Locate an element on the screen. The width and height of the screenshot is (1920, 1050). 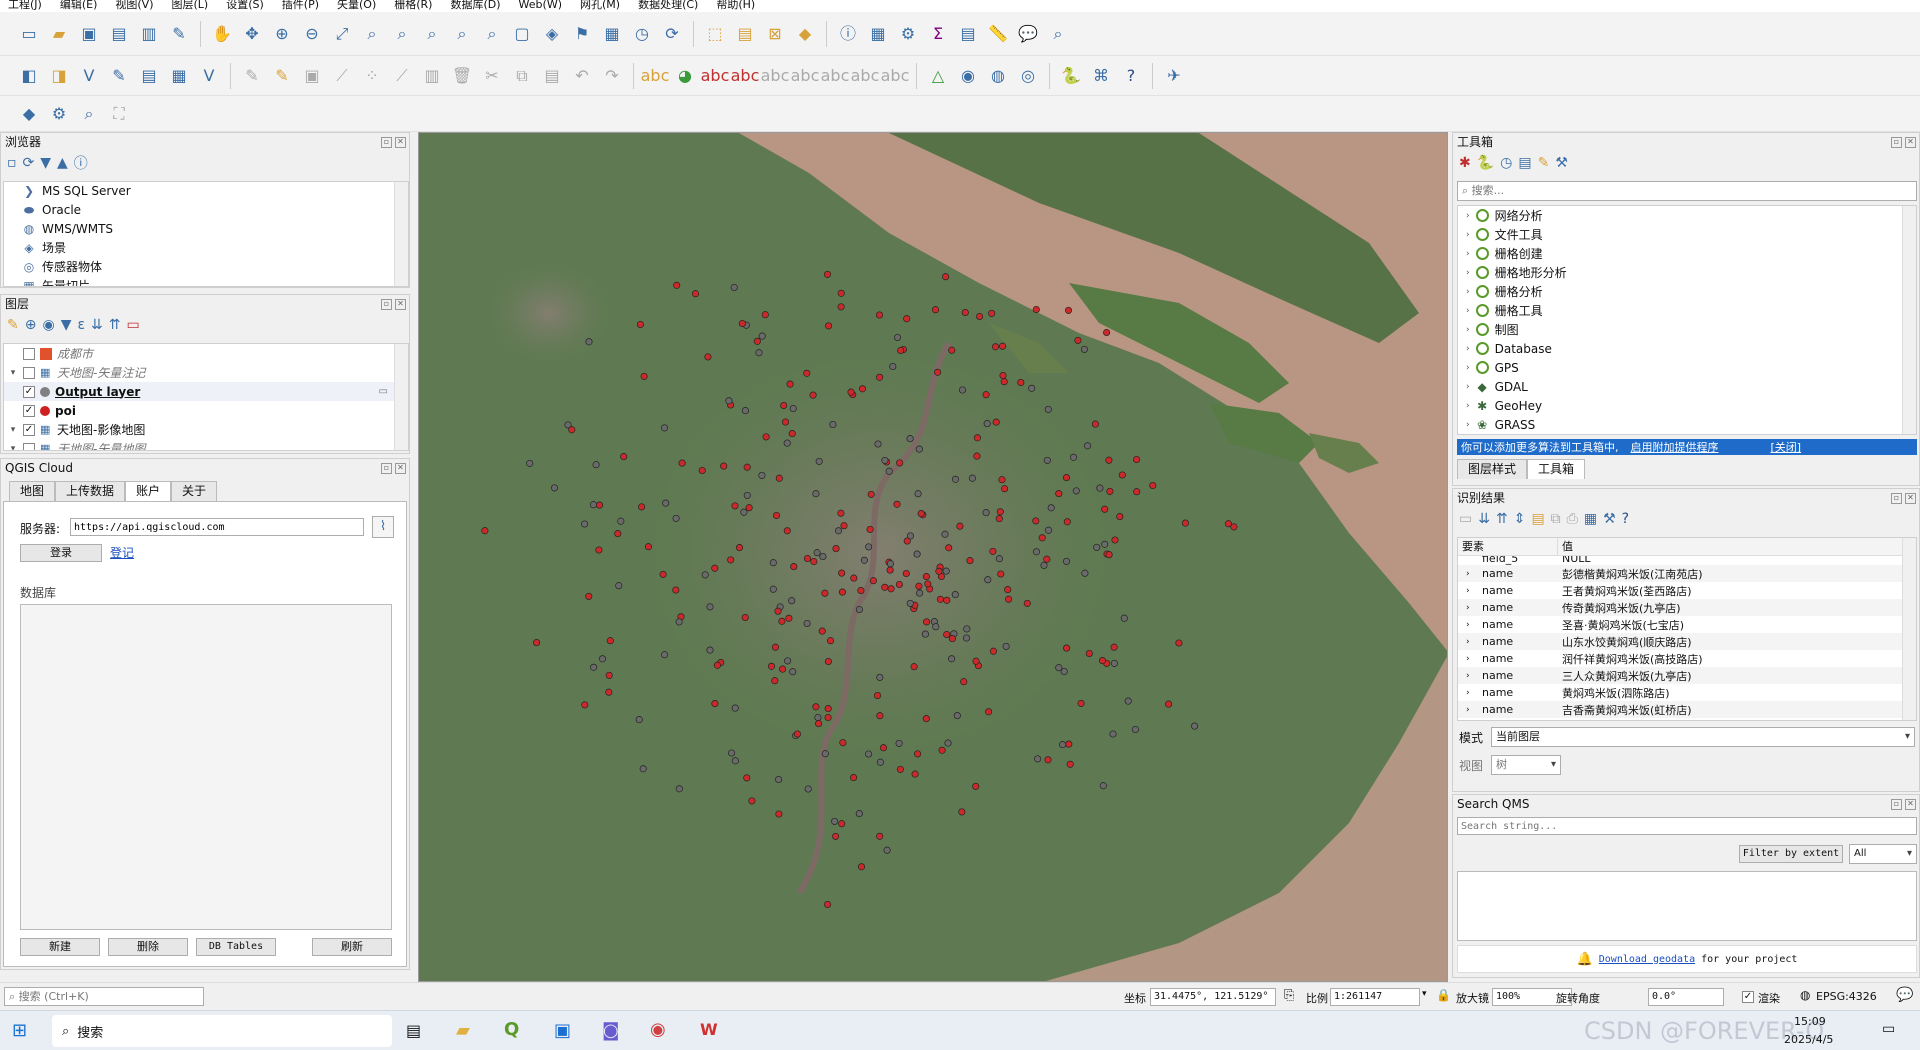
layer-item: 成都市 is located at coordinates (206, 353).